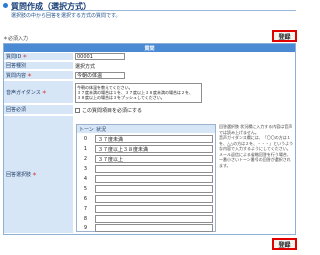 This screenshot has height=255, width=320. Describe the element at coordinates (85, 159) in the screenshot. I see `choice-tone: 2` at that location.